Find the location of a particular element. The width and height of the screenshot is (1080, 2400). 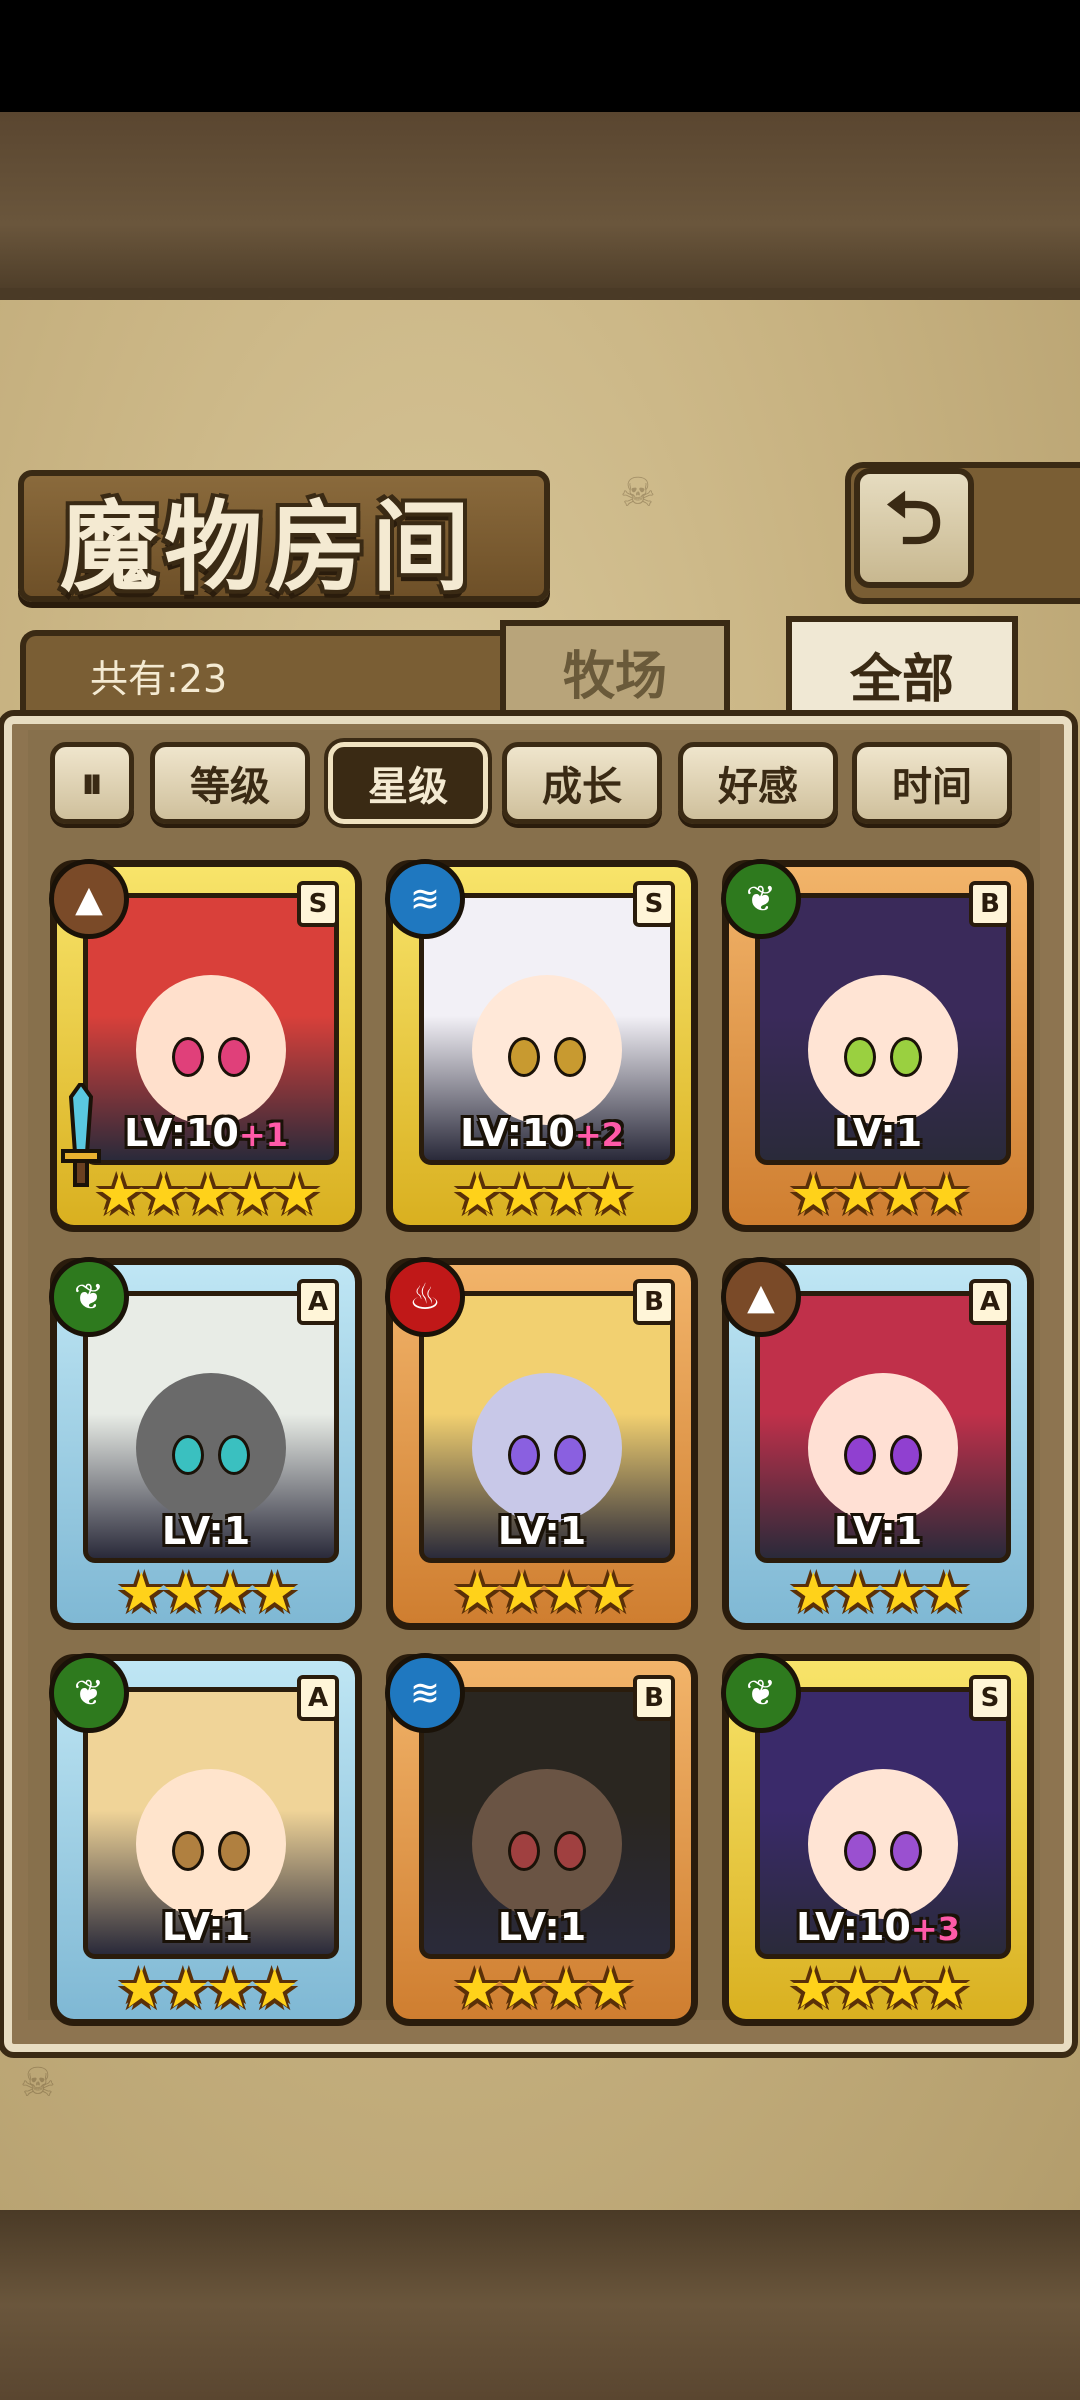

monster-card: S ≋ LV:10+2 ★★★★ is located at coordinates (541, 1045).